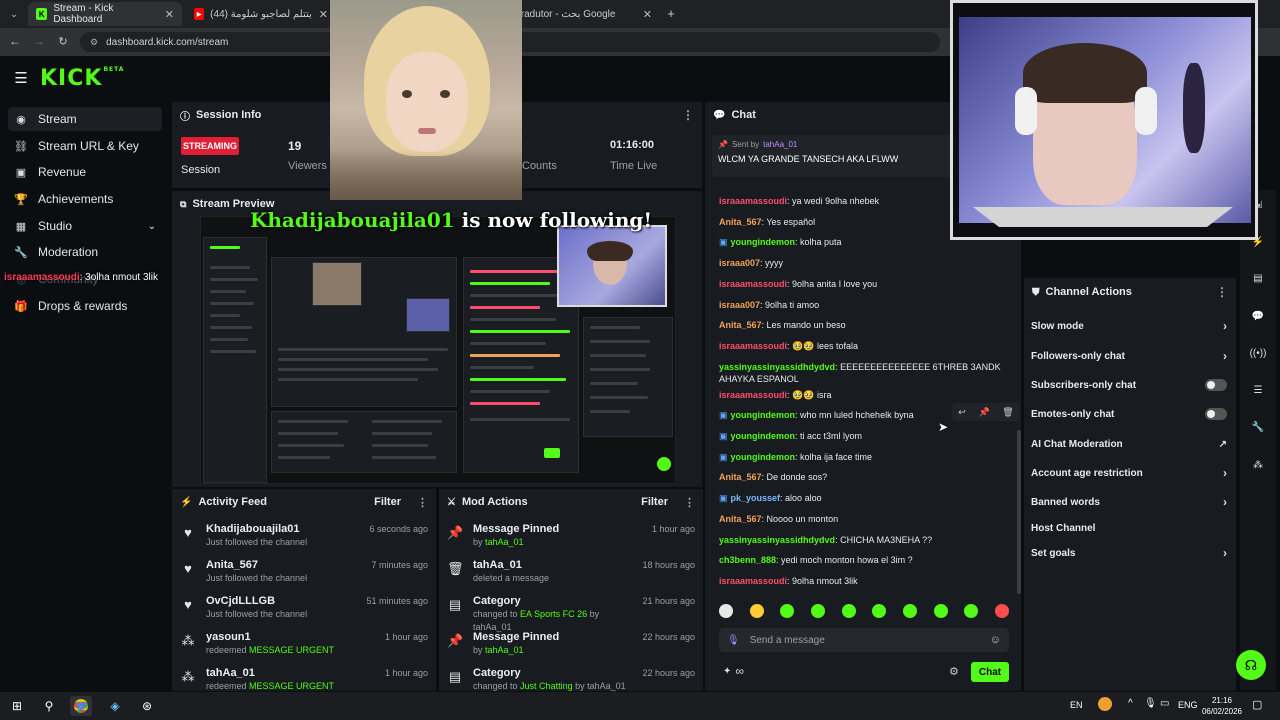  What do you see at coordinates (1164, 703) in the screenshot?
I see `network-icon: ▭` at bounding box center [1164, 703].